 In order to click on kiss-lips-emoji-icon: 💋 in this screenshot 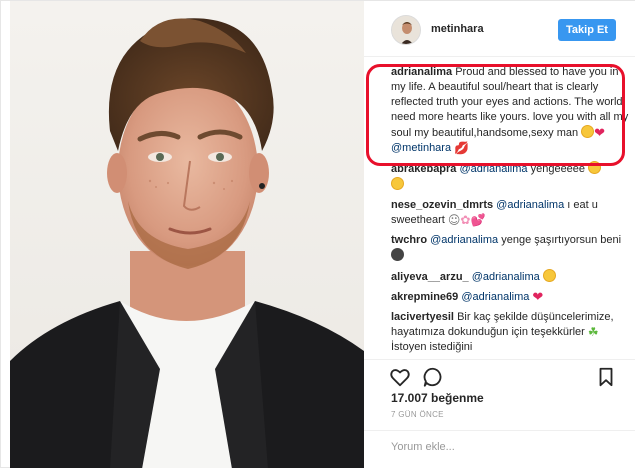, I will do `click(462, 148)`.